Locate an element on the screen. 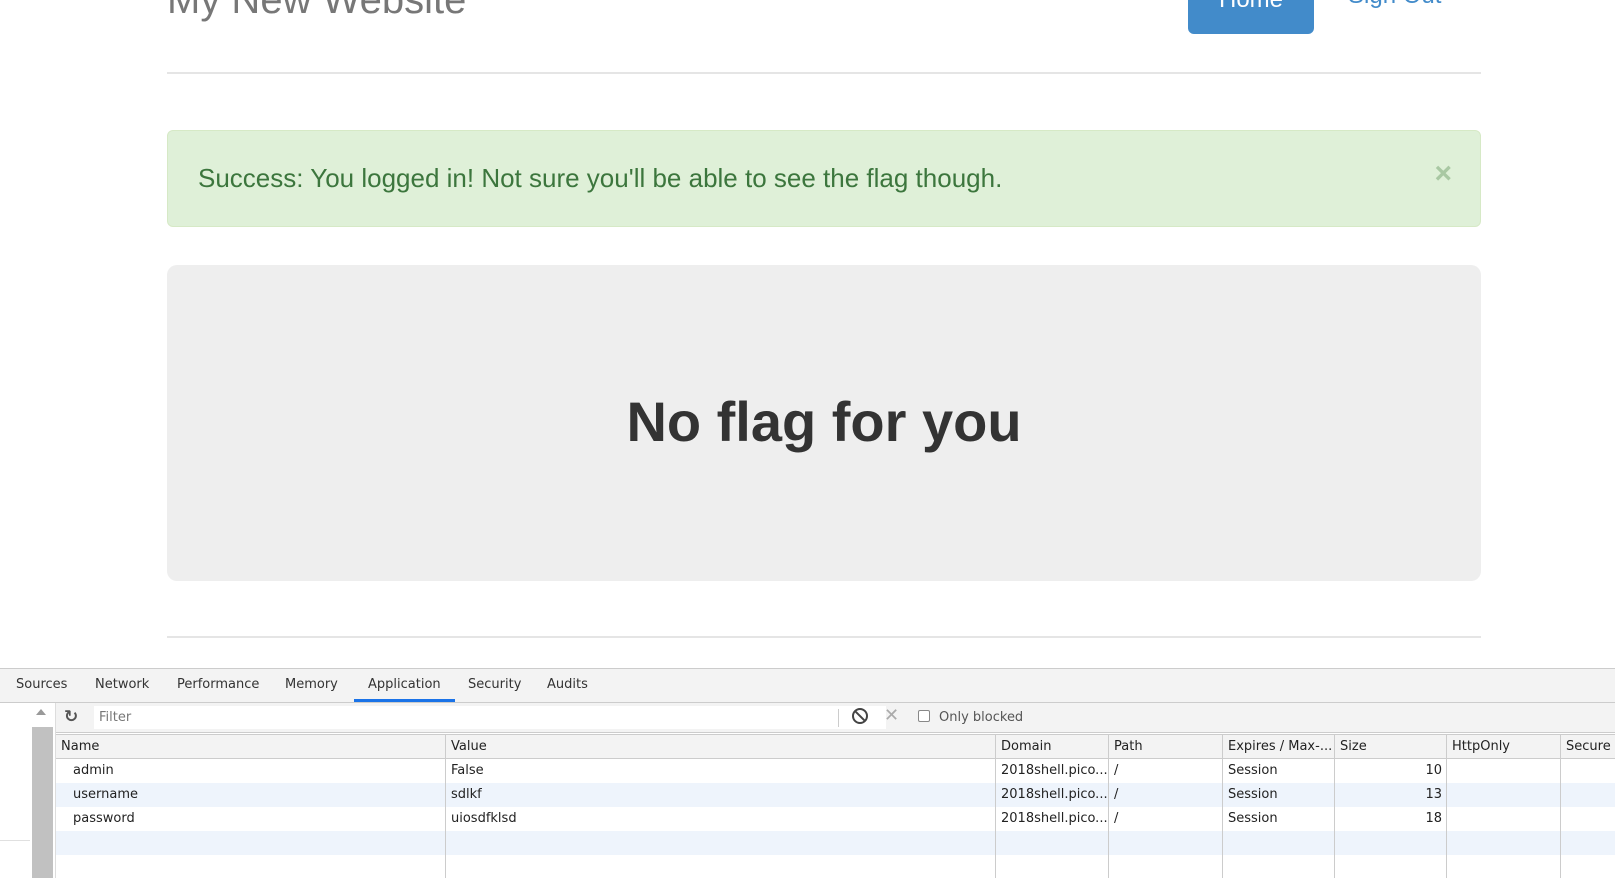  footer-divider is located at coordinates (824, 637).